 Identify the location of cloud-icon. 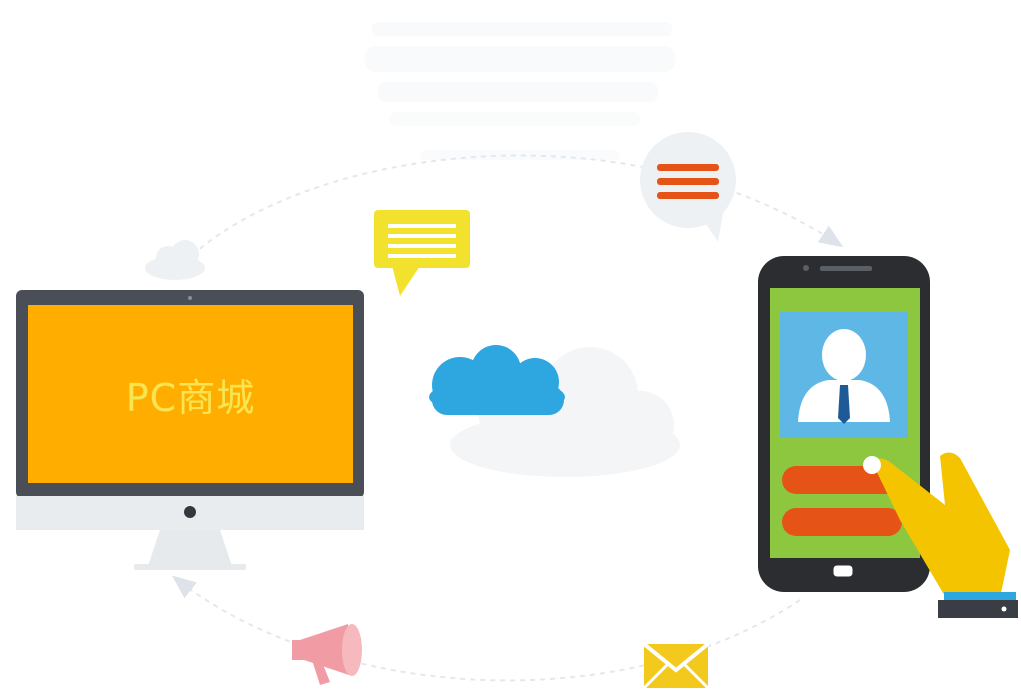
(497, 380).